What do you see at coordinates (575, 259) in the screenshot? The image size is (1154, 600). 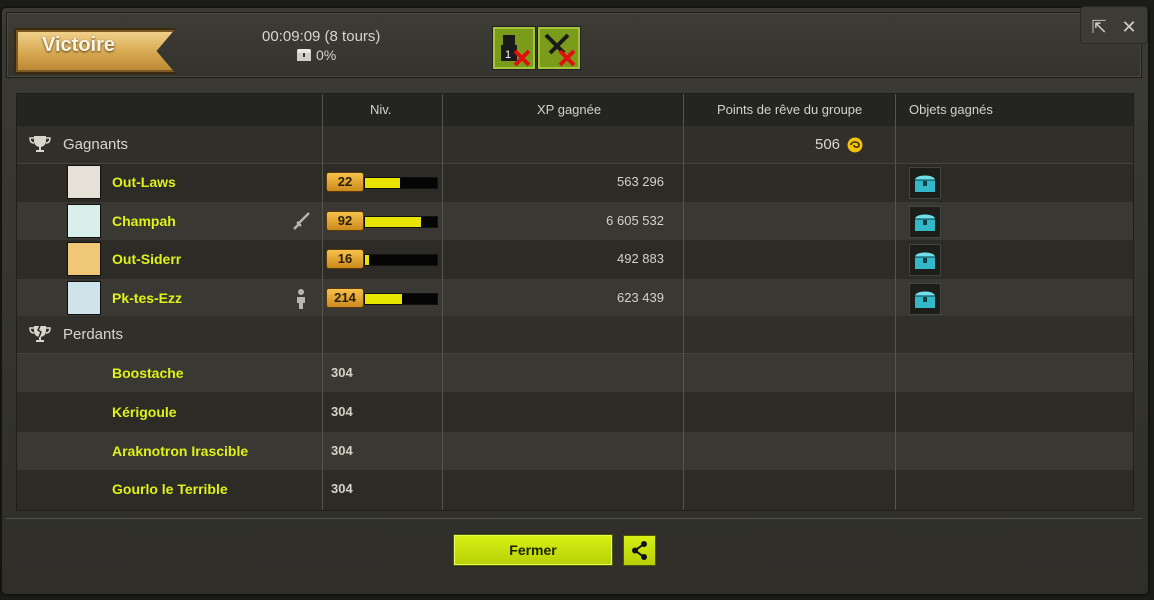 I see `winner-row: Out-Siderr 16 492 883` at bounding box center [575, 259].